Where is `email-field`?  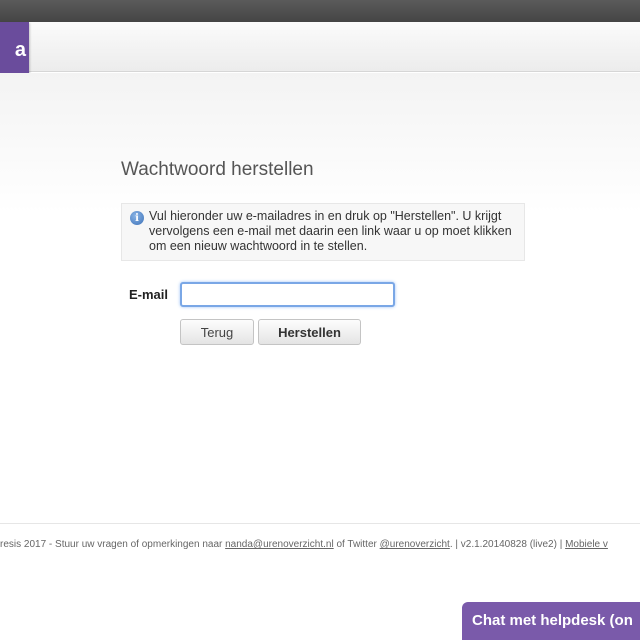
email-field is located at coordinates (287, 294).